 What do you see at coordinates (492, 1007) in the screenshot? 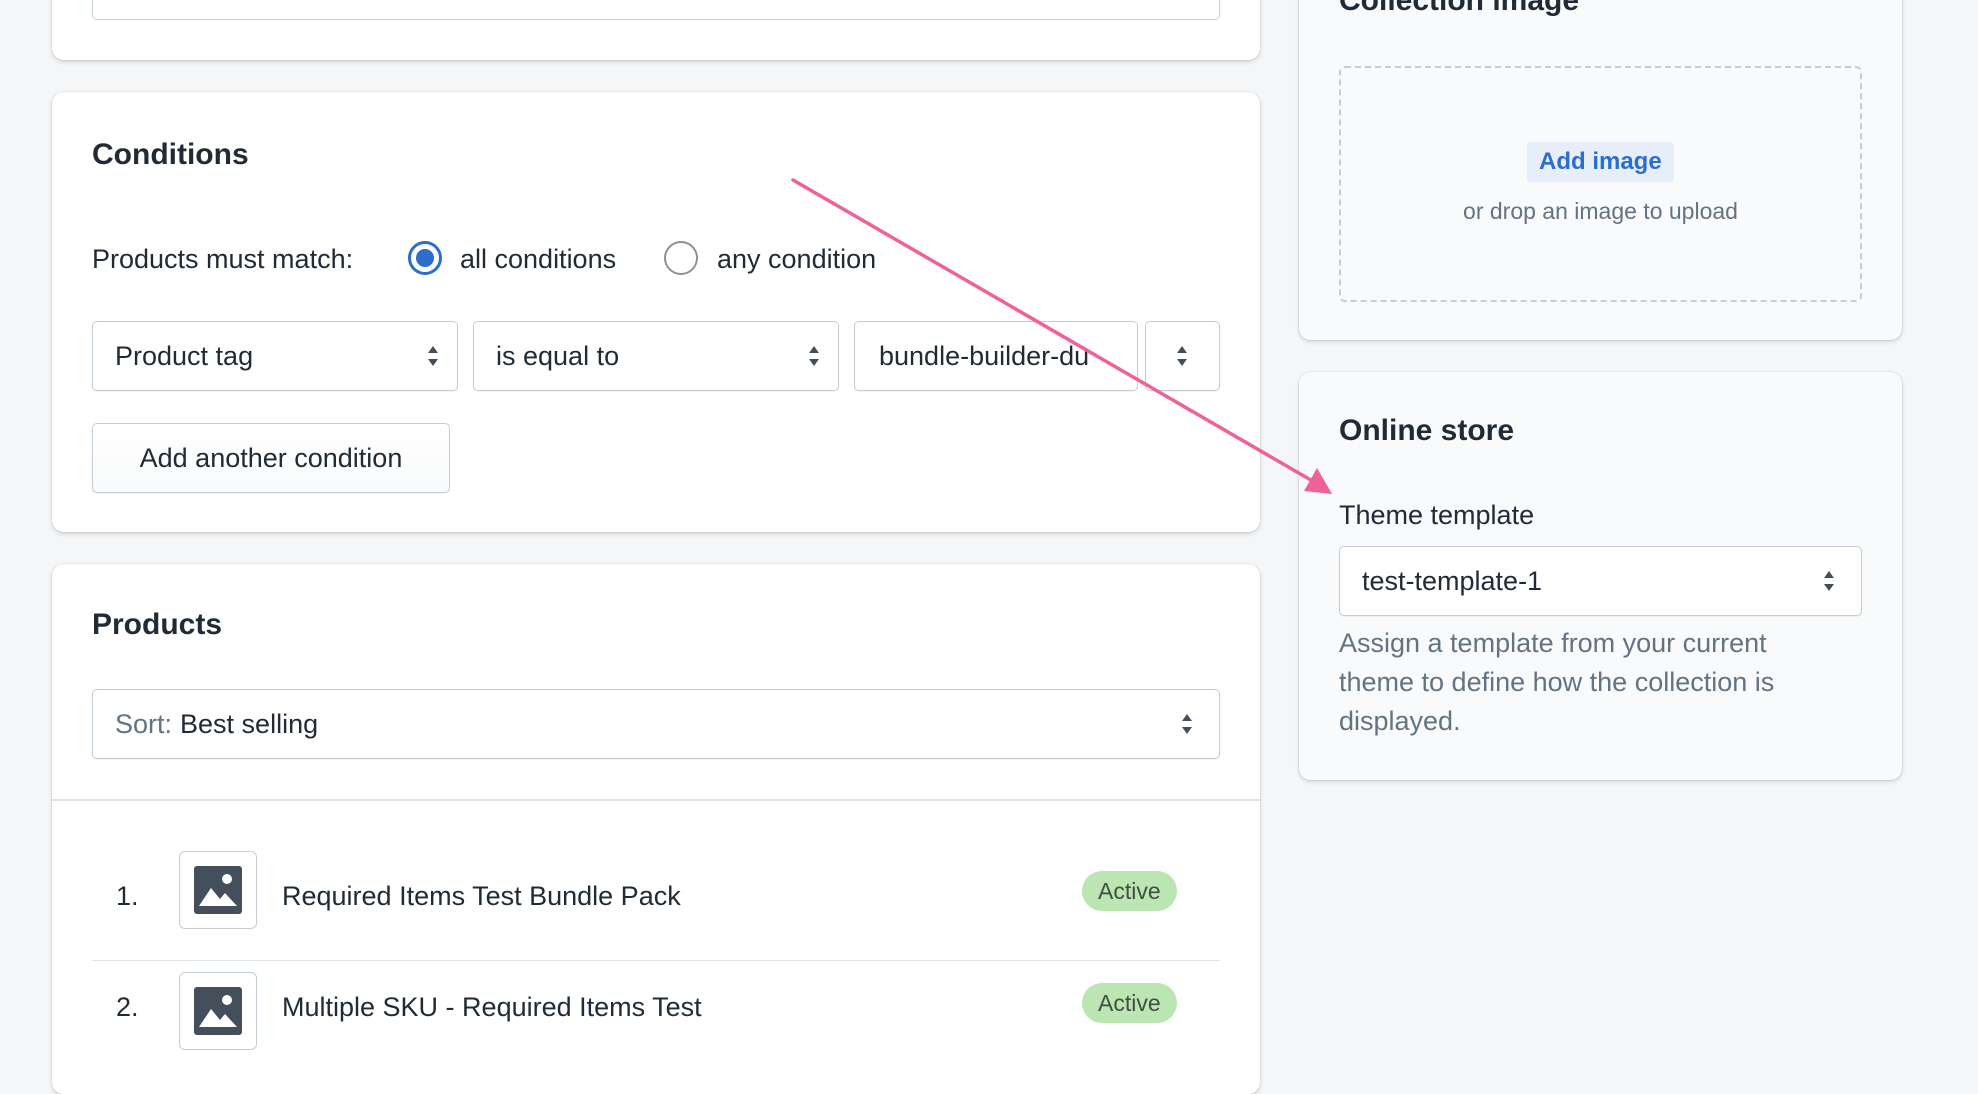
I see `product-name: Multiple SKU - Required Items Test` at bounding box center [492, 1007].